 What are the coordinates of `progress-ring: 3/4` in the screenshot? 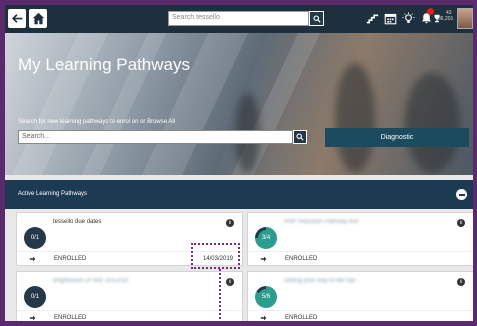 It's located at (266, 238).